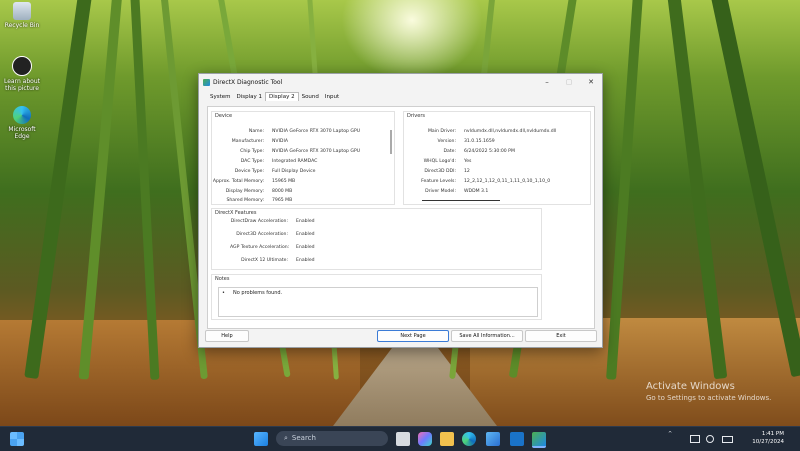 The image size is (800, 451). What do you see at coordinates (260, 247) in the screenshot?
I see `feature-key: AGP Texture Acceleration:` at bounding box center [260, 247].